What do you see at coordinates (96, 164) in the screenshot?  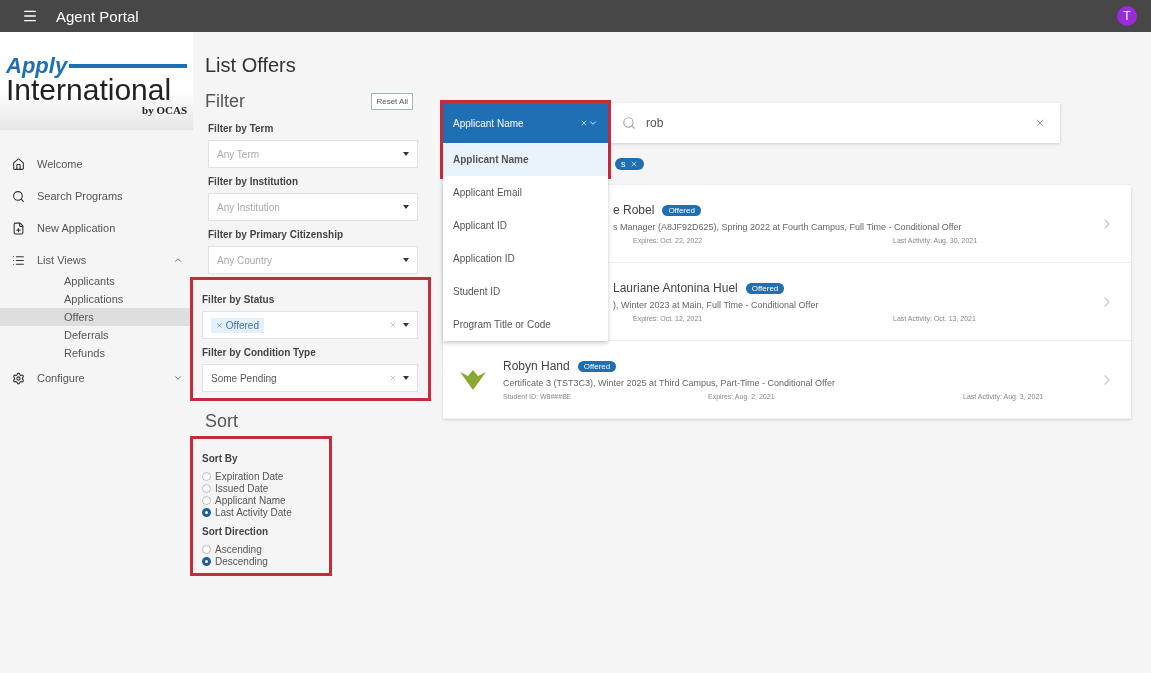 I see `nav-item: Welcome` at bounding box center [96, 164].